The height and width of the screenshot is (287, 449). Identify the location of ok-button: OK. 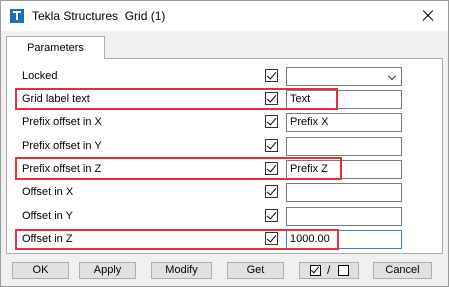
(40, 270).